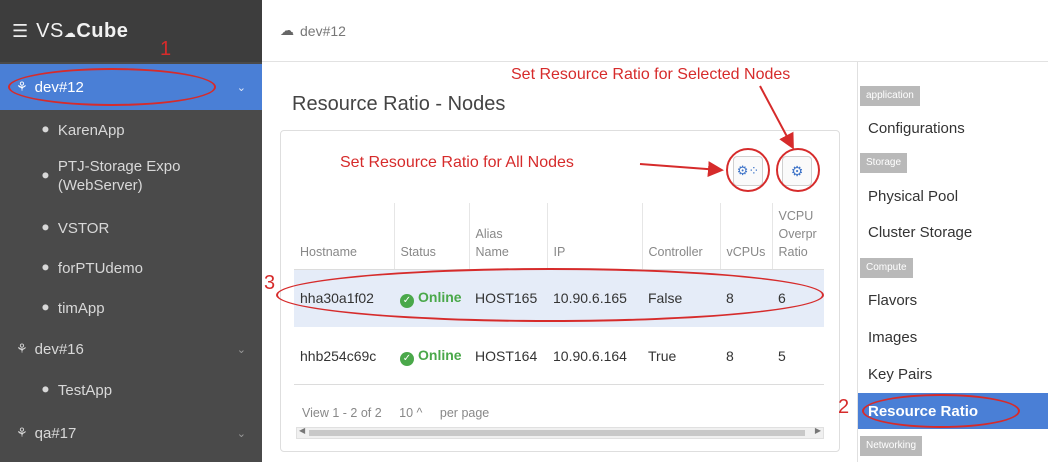 The image size is (1048, 462). Describe the element at coordinates (342, 413) in the screenshot. I see `pager-view-text: View 1 - 2 of 2` at that location.